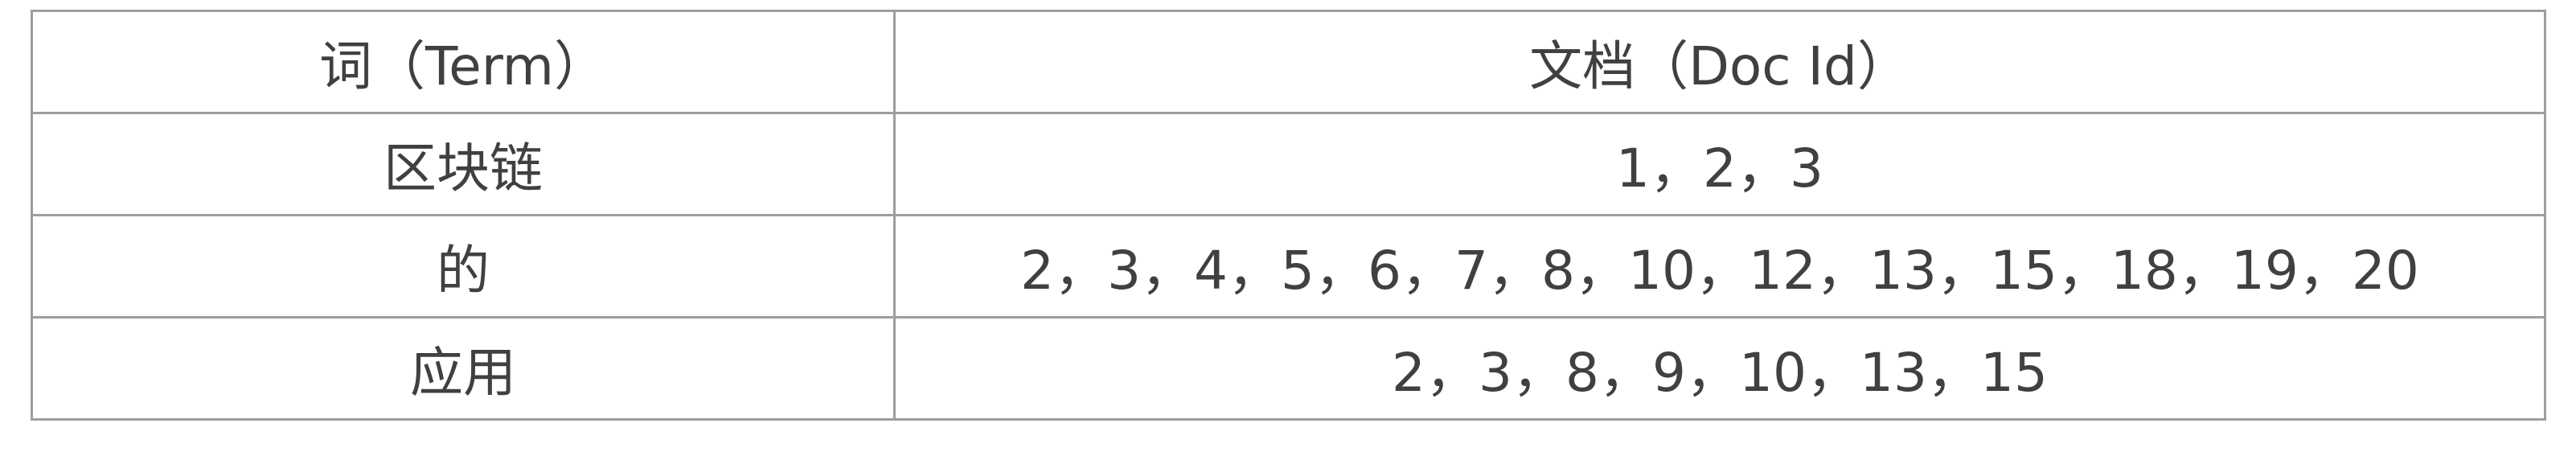 The width and height of the screenshot is (2576, 452). What do you see at coordinates (1719, 62) in the screenshot?
I see `header-doc-id: 文档（Doc Id）` at bounding box center [1719, 62].